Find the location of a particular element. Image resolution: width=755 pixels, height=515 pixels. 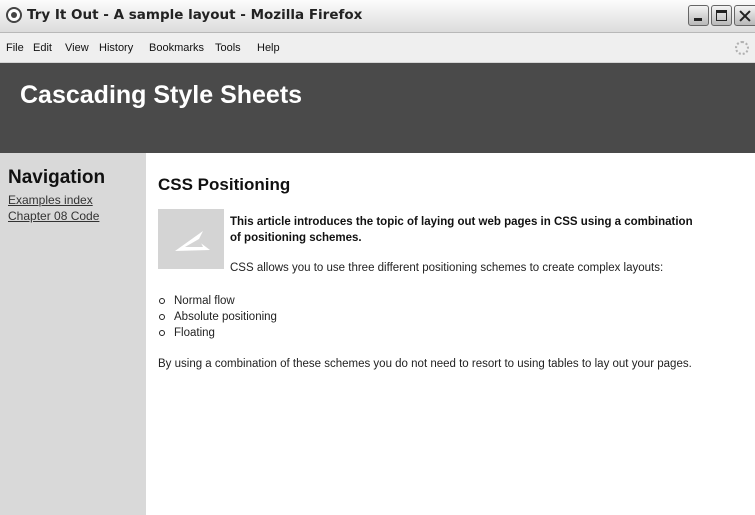

menu-edit: Edit is located at coordinates (42, 48).